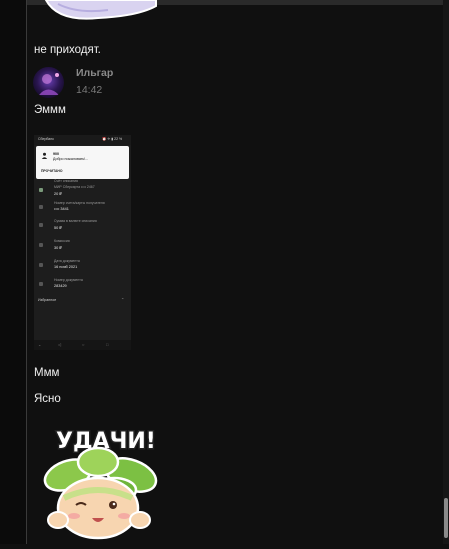 The width and height of the screenshot is (449, 549). Describe the element at coordinates (123, 299) in the screenshot. I see `chevron-up-icon: ⌃` at that location.